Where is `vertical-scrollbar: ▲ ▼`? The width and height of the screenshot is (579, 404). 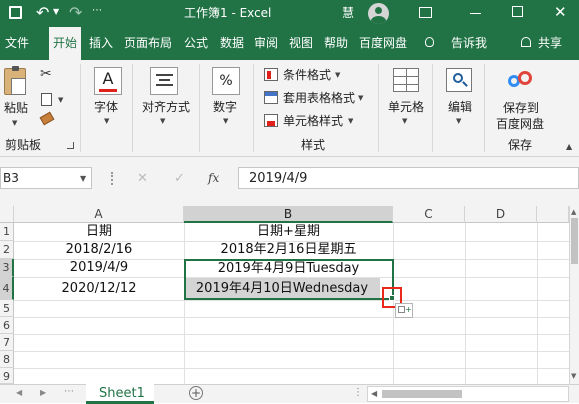 vertical-scrollbar: ▲ ▼ is located at coordinates (574, 295).